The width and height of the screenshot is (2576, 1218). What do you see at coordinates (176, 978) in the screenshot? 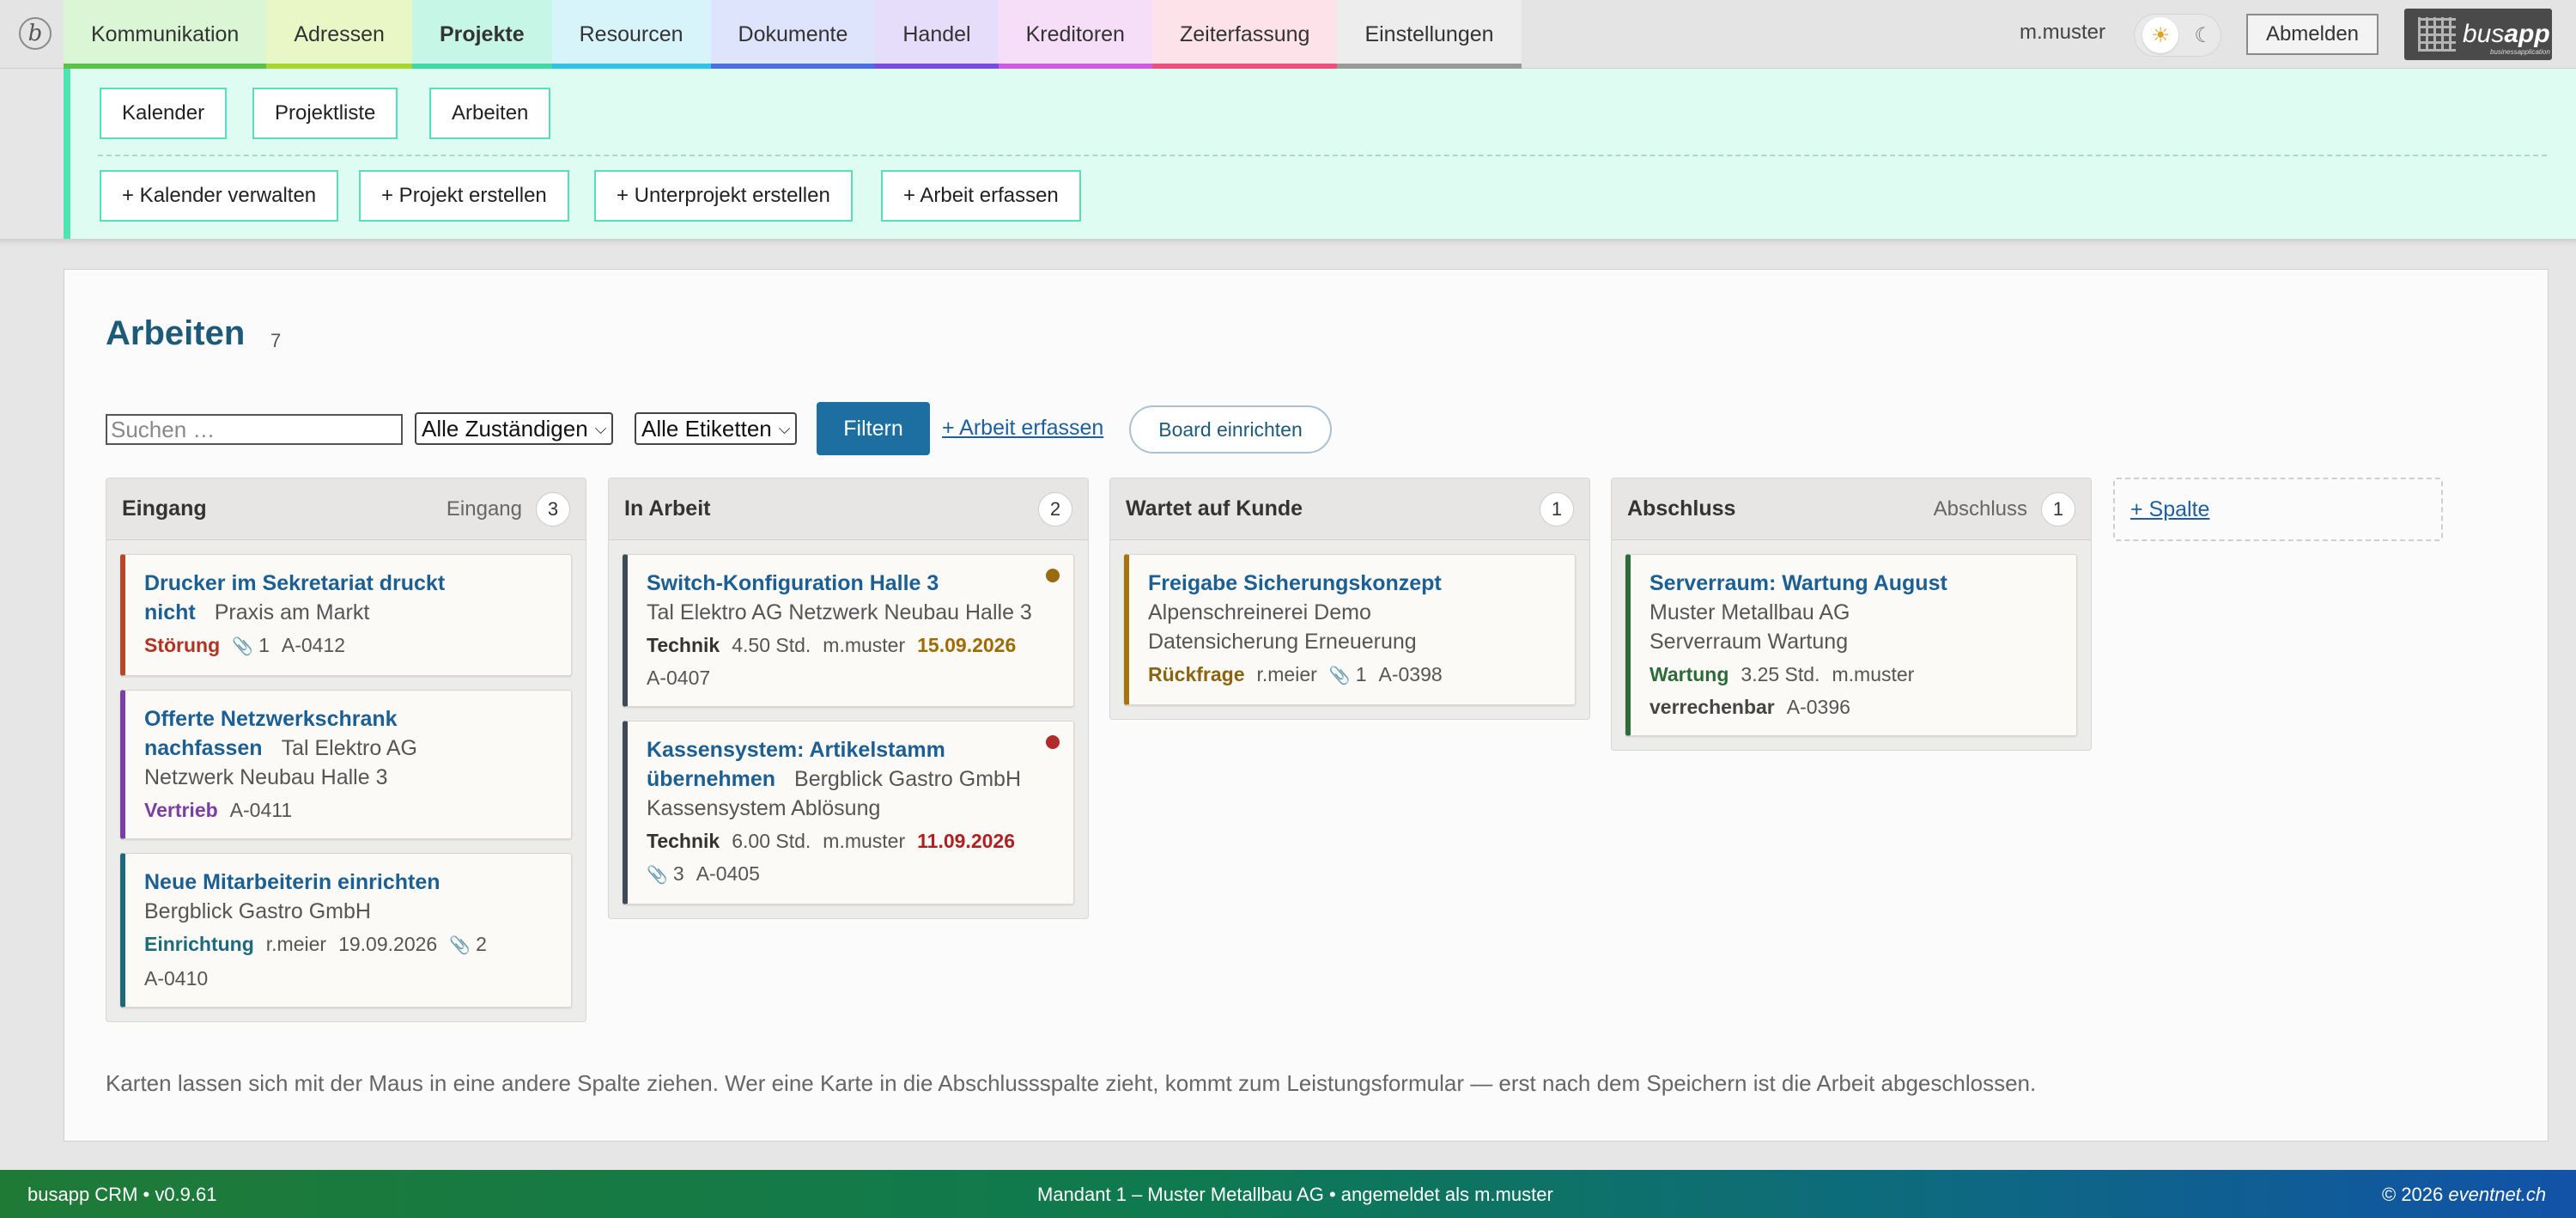
I see `meta-text: A-0410` at bounding box center [176, 978].